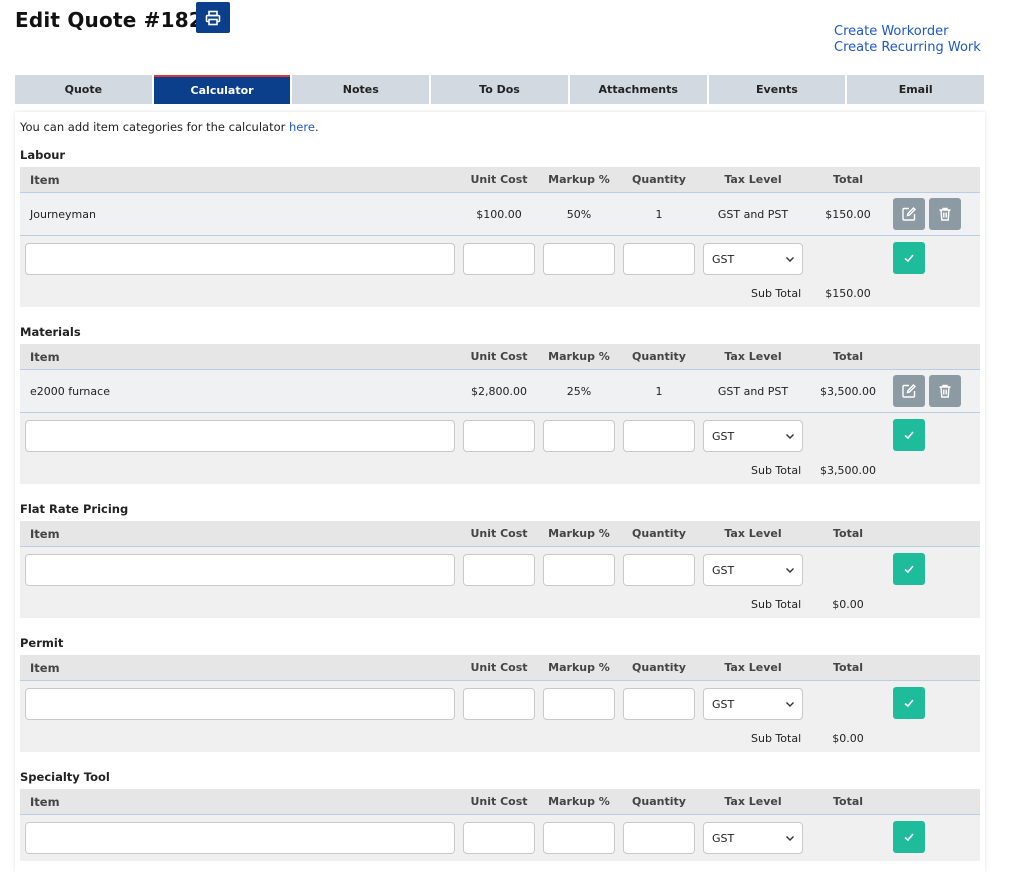 The height and width of the screenshot is (872, 1009). What do you see at coordinates (659, 214) in the screenshot?
I see `row-quantity: 1` at bounding box center [659, 214].